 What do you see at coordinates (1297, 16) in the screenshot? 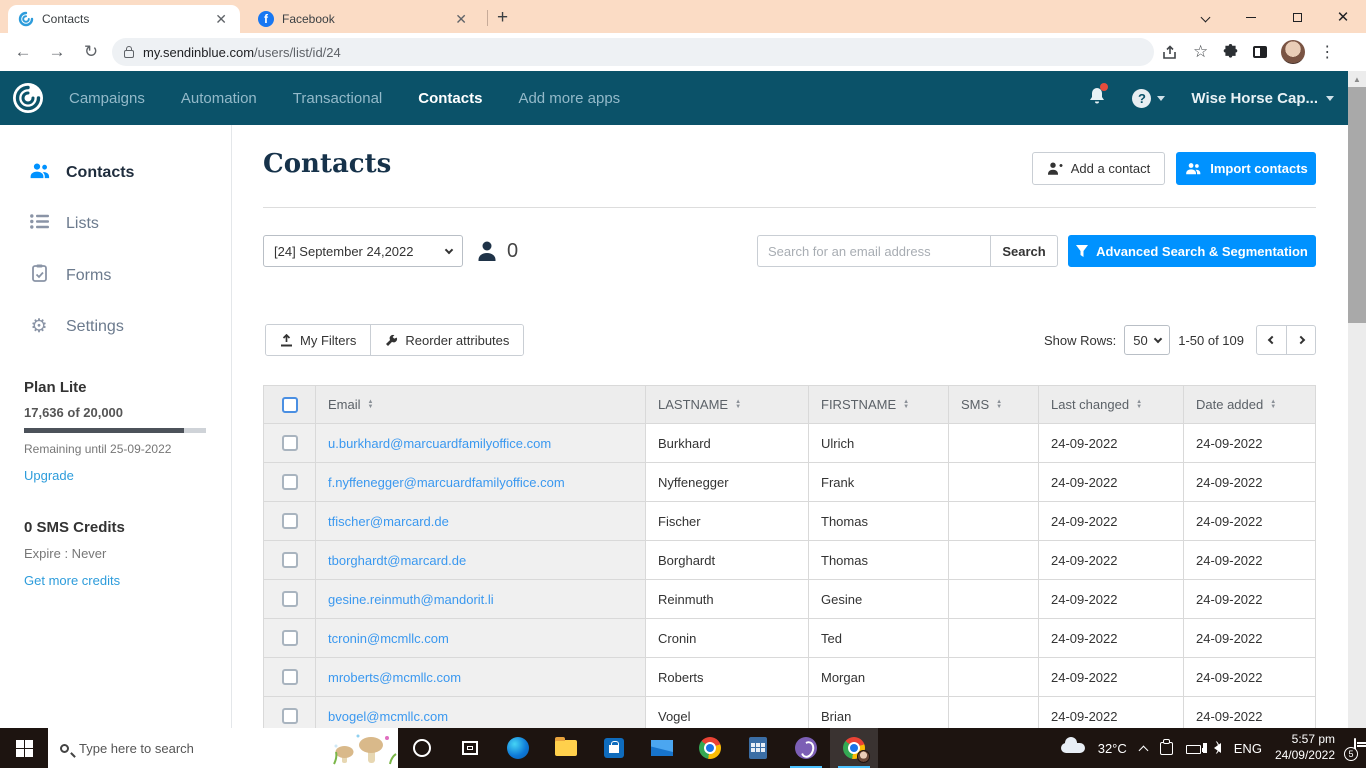
I see `maximize-button` at bounding box center [1297, 16].